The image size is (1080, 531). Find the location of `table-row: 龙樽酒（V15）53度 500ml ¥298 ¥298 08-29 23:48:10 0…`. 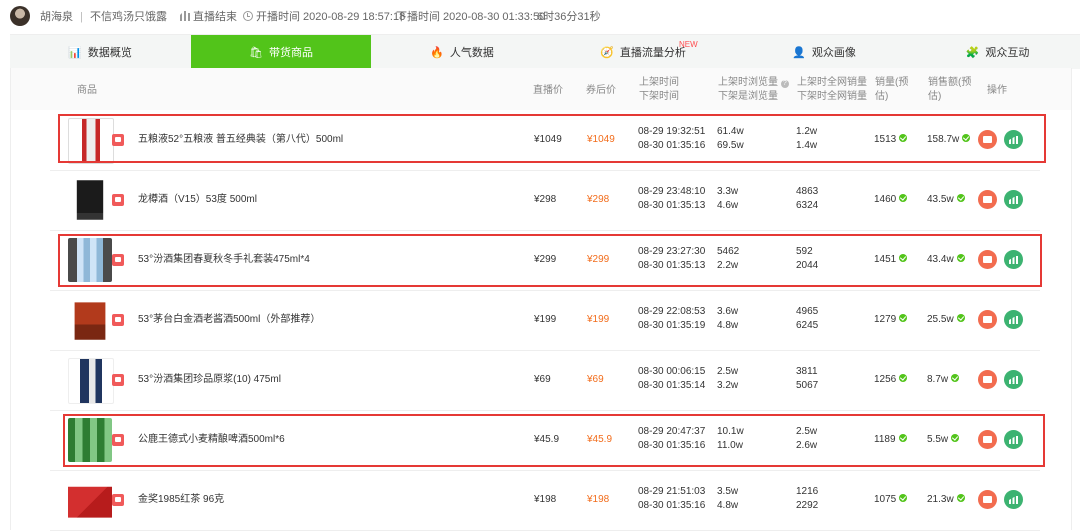

table-row: 龙樽酒（V15）53度 500ml ¥298 ¥298 08-29 23:48:10 0… is located at coordinates (545, 200).